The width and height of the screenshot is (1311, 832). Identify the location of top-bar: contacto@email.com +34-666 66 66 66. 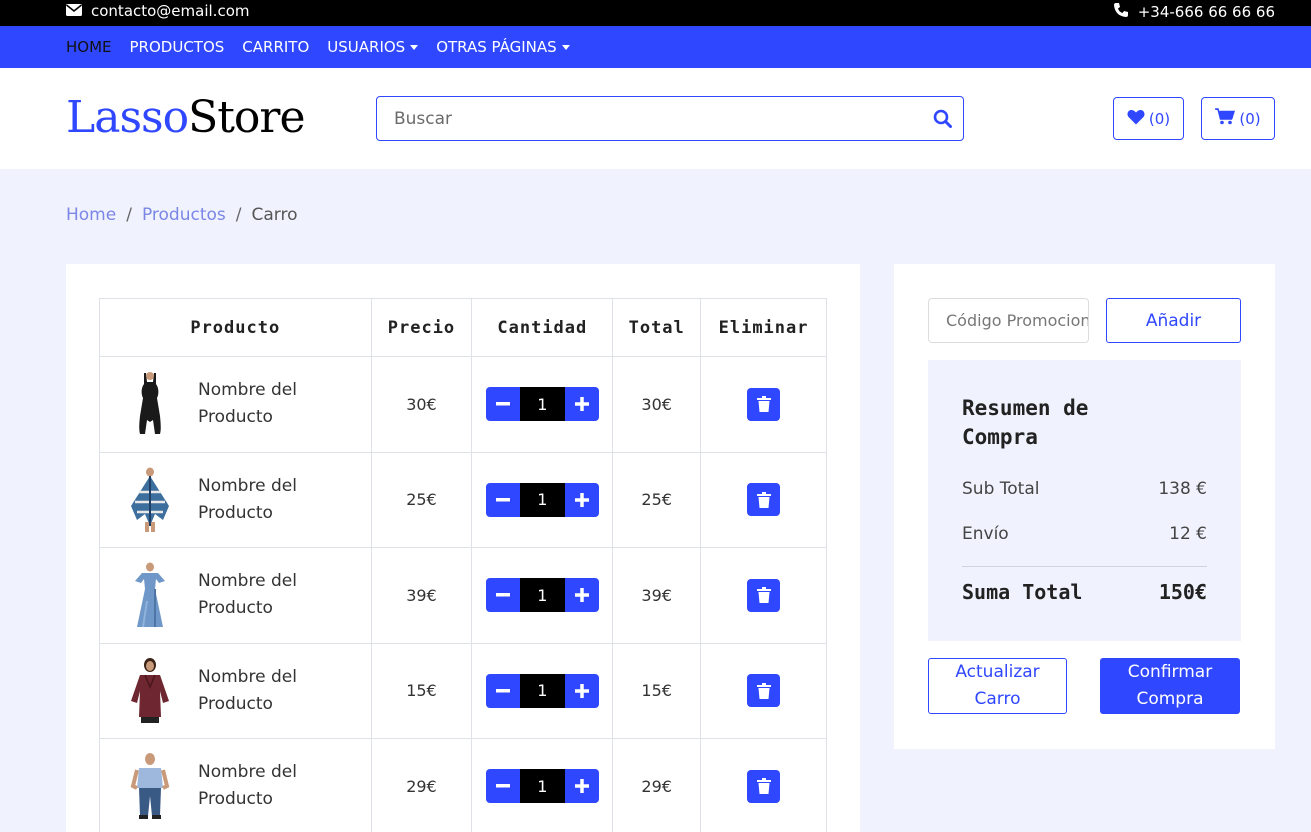
(655, 13).